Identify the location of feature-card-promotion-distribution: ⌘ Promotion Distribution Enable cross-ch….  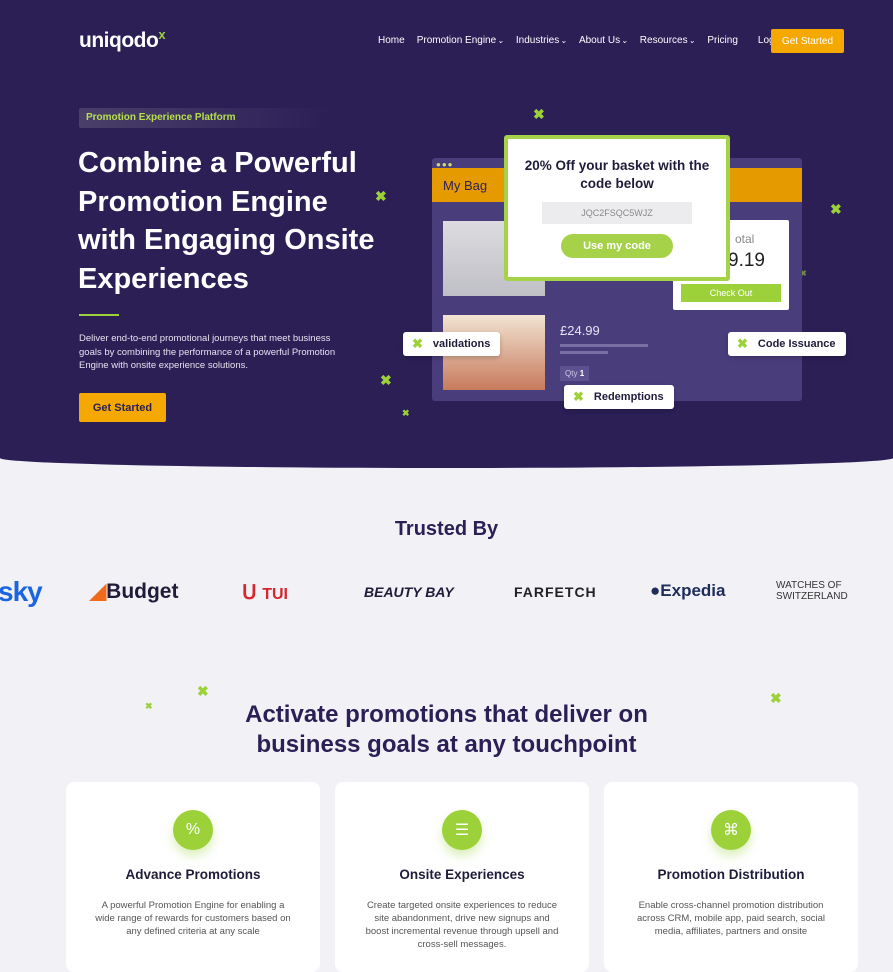
(731, 877).